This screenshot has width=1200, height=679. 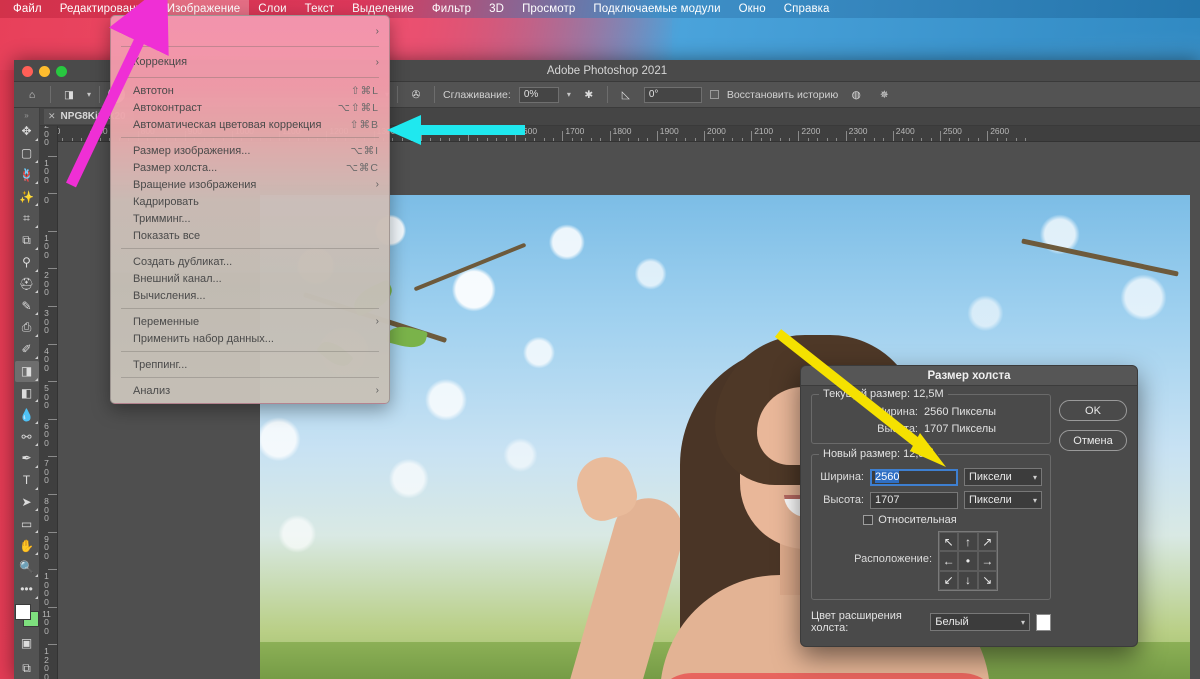 I want to click on lasso-tool: 🪢, so click(x=27, y=175).